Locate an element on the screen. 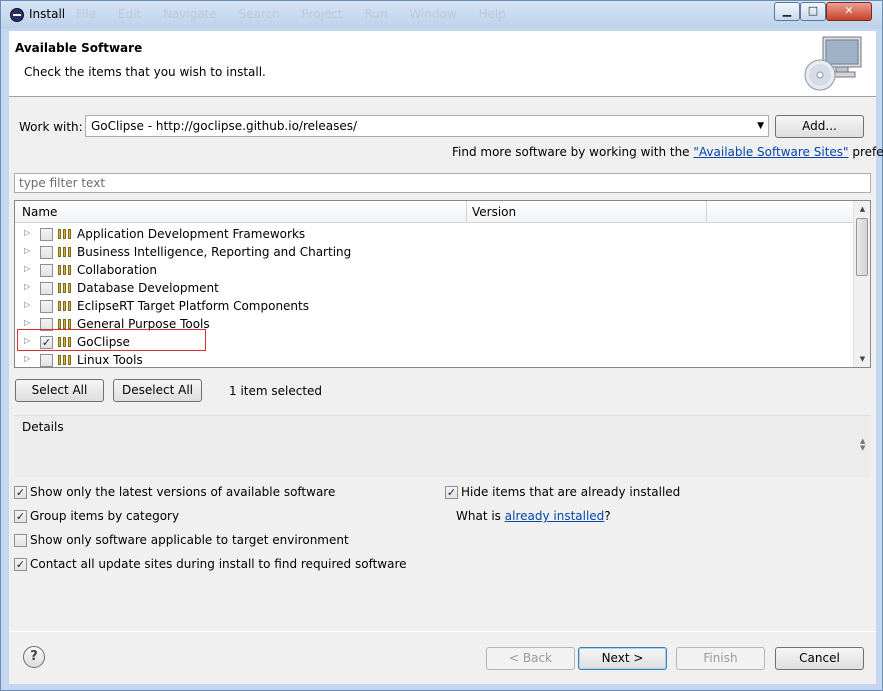 This screenshot has height=691, width=883. details-title: Details is located at coordinates (43, 427).